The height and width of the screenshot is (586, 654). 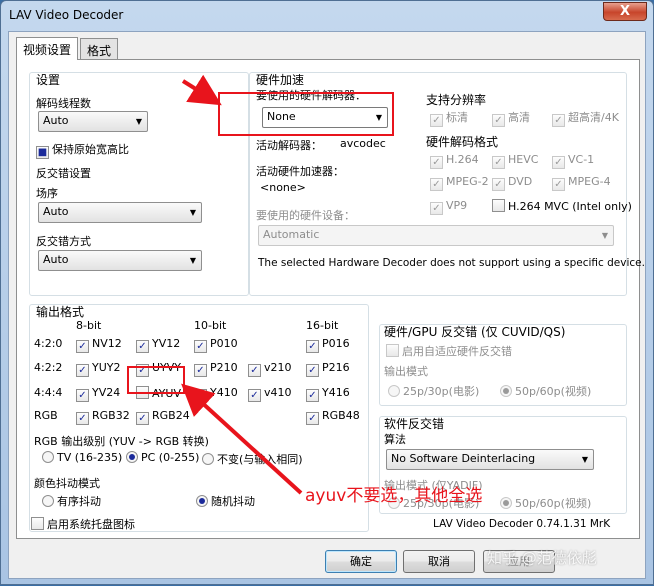 What do you see at coordinates (242, 439) in the screenshot?
I see `arrow-to-ayuv-icon` at bounding box center [242, 439].